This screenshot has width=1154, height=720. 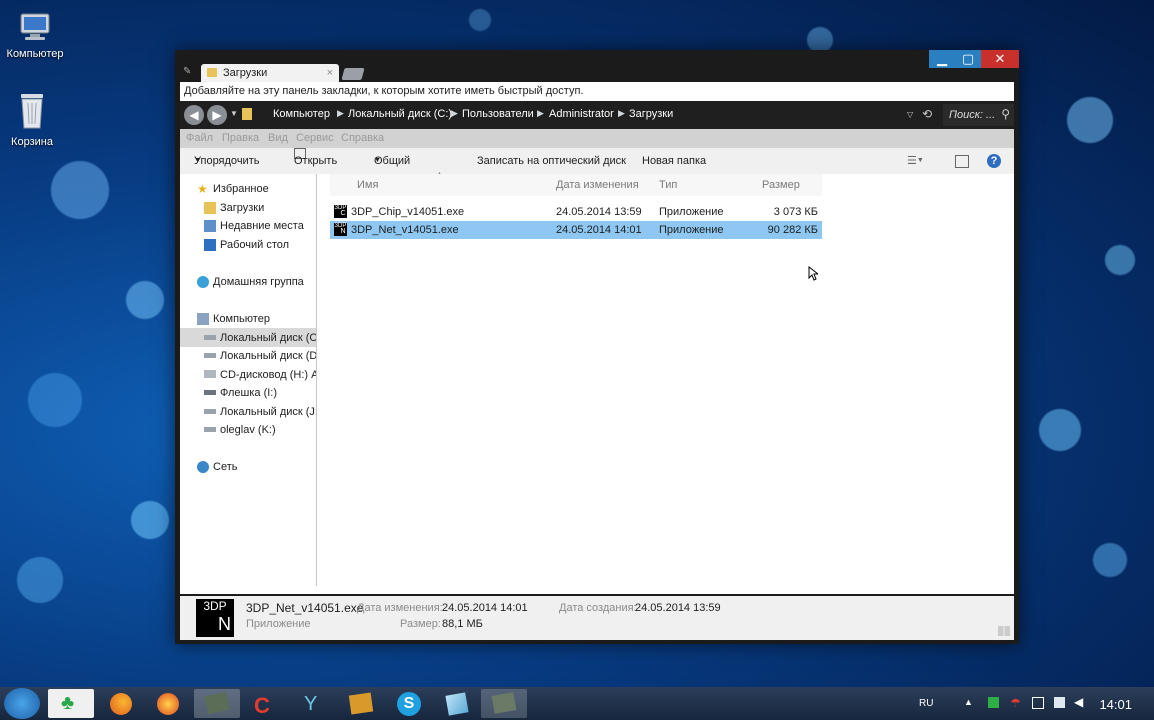 I want to click on clock: 14:01, so click(x=1115, y=704).